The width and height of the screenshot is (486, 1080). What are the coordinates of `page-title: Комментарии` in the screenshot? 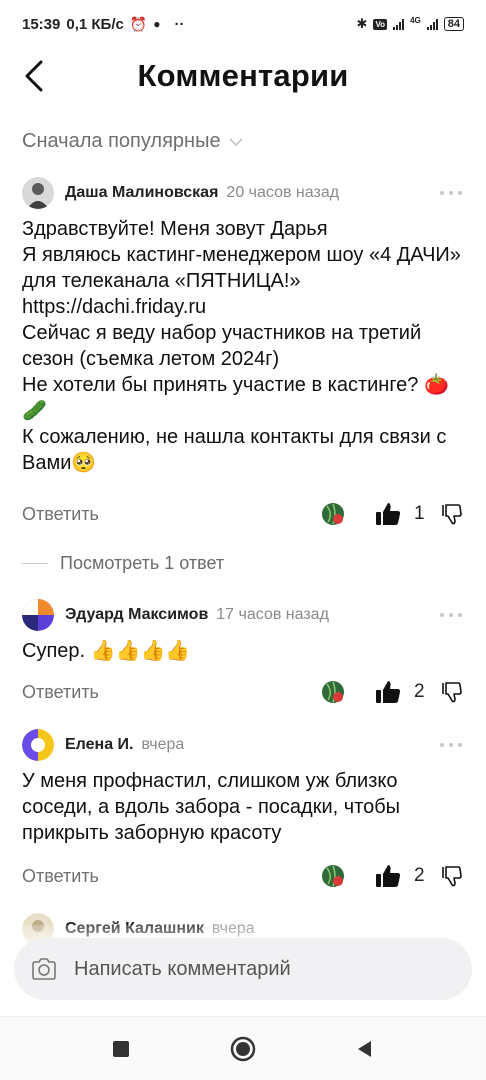 It's located at (243, 75).